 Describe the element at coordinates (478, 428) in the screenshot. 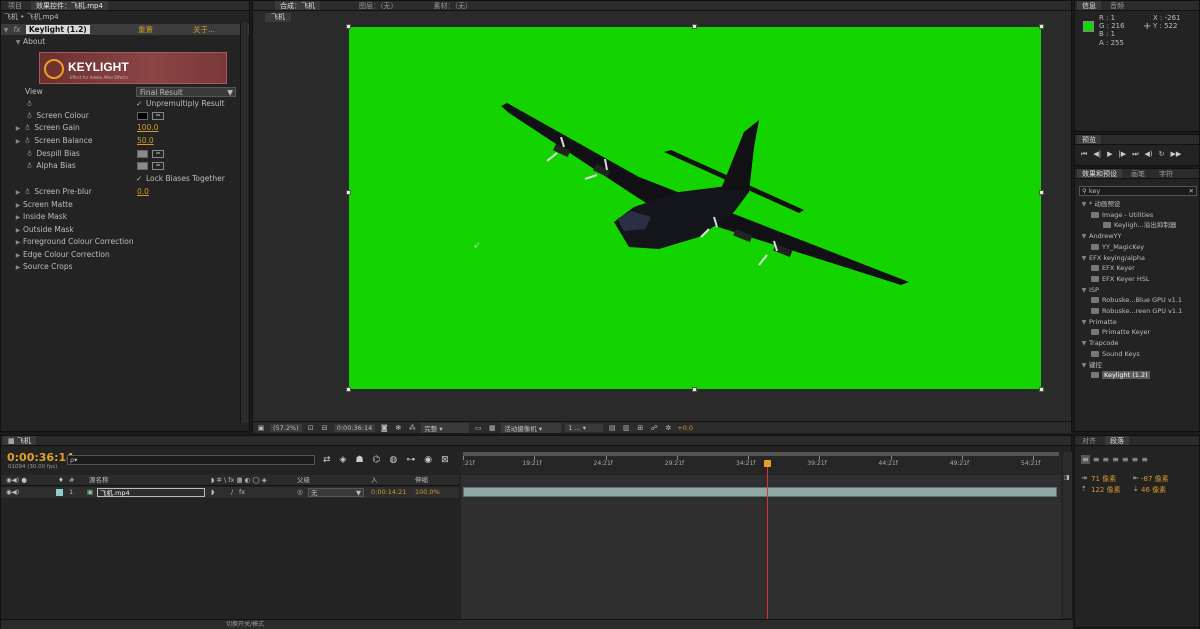

I see `roi-icon: ▭` at that location.